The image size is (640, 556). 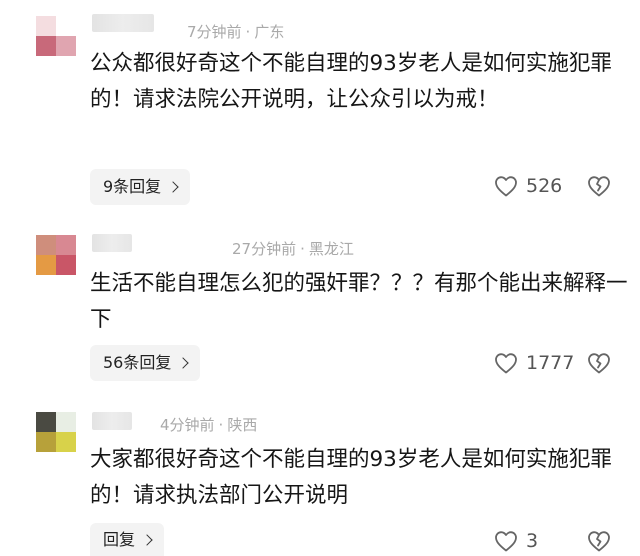 I want to click on comment-location: 黑龙江, so click(x=331, y=249).